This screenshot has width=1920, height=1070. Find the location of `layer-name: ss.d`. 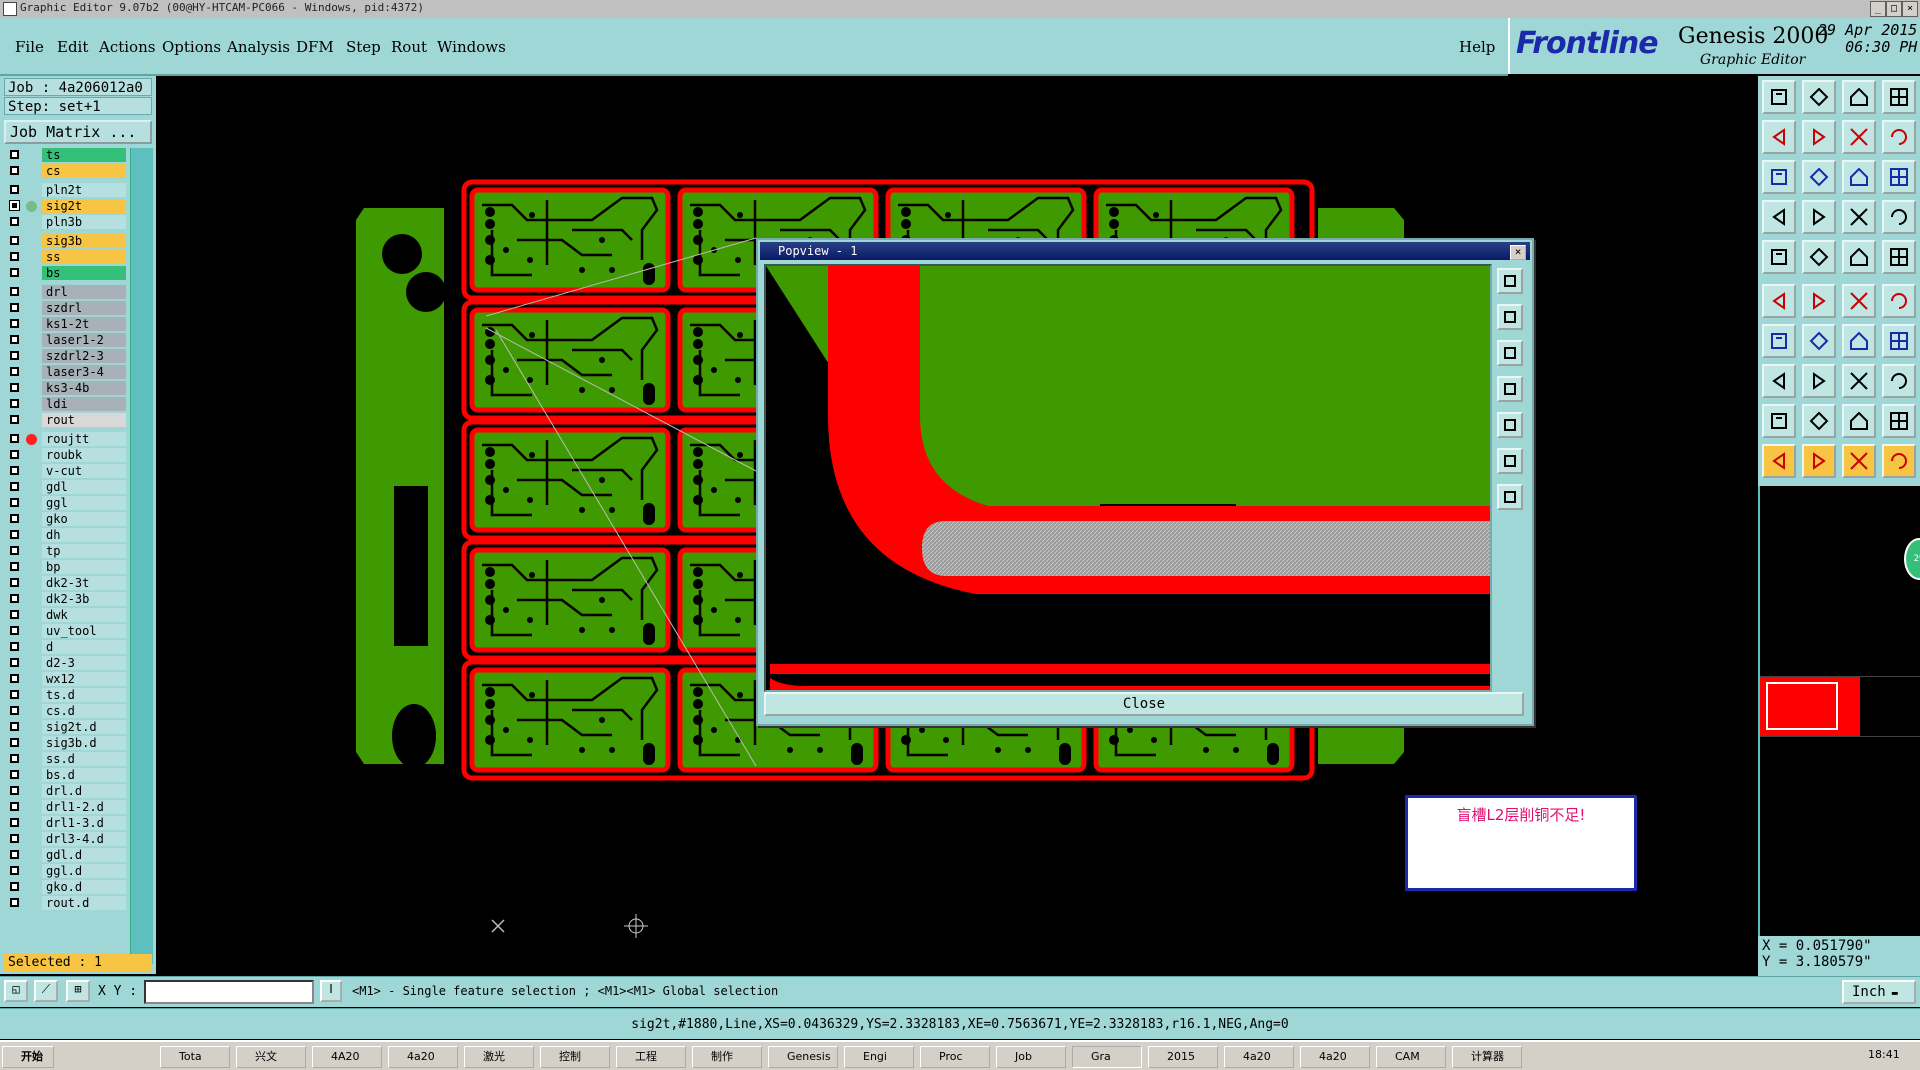

layer-name: ss.d is located at coordinates (84, 759).